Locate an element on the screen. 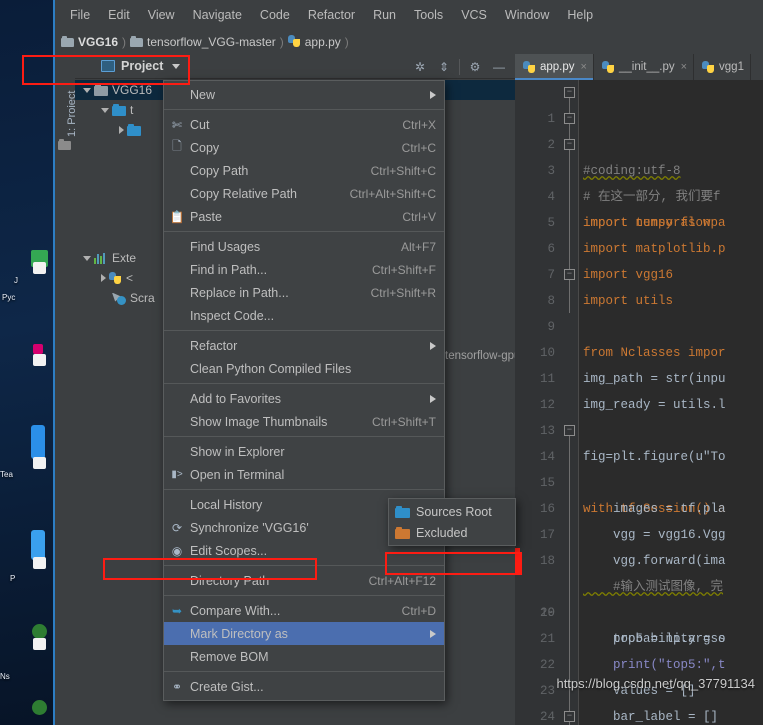 The height and width of the screenshot is (725, 763). menu-help: Help is located at coordinates (580, 15).